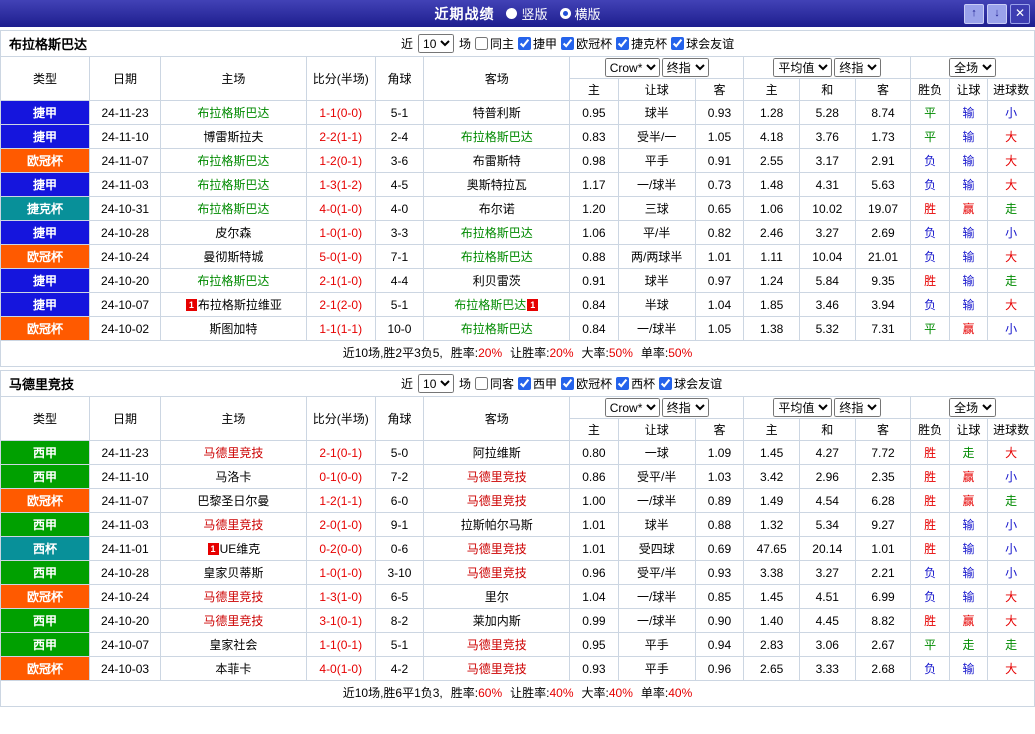 The image size is (1035, 734). What do you see at coordinates (930, 160) in the screenshot?
I see `result-wdl: 负` at bounding box center [930, 160].